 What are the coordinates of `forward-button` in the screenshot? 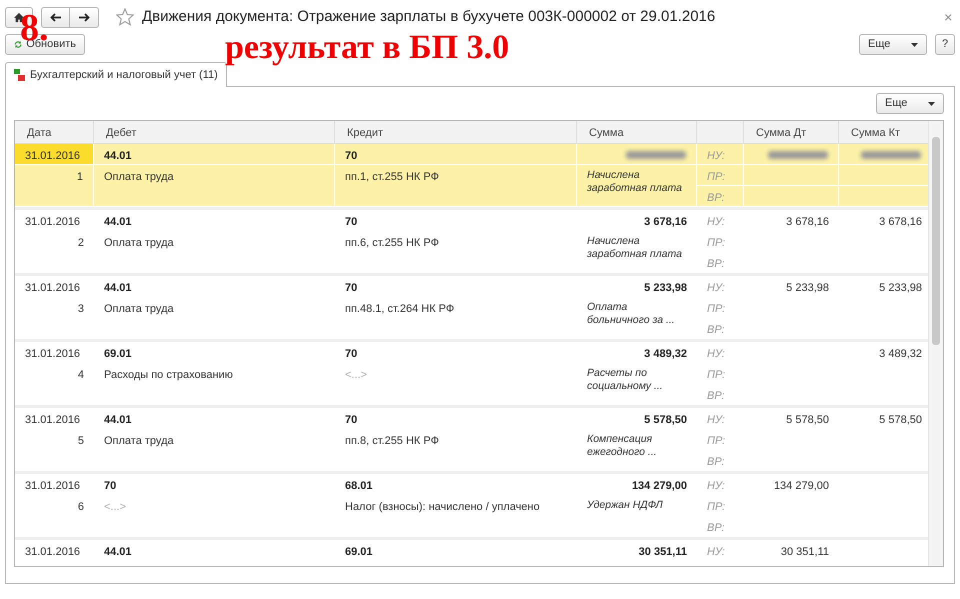 It's located at (85, 17).